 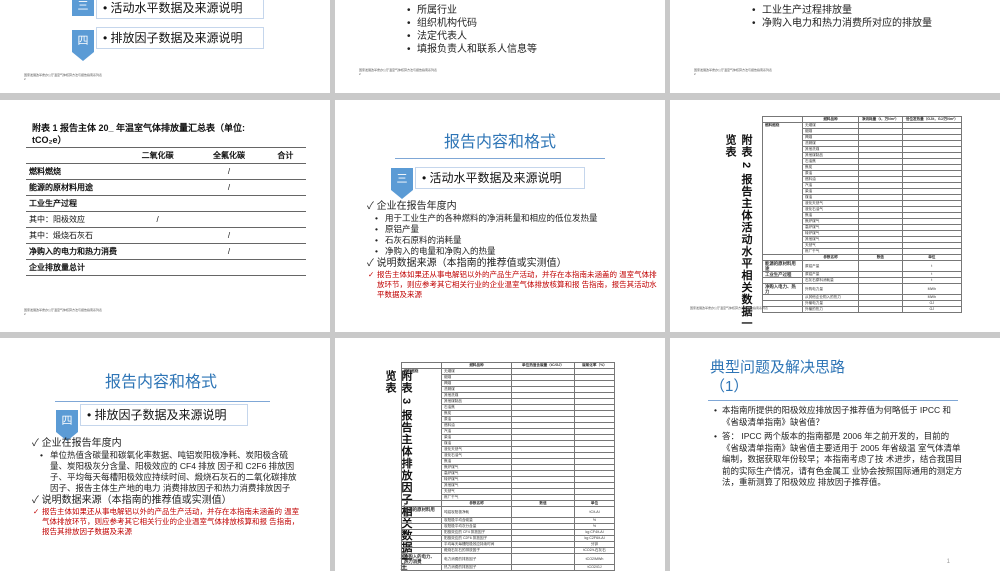 I want to click on section-4-arrow, so click(x=83, y=56).